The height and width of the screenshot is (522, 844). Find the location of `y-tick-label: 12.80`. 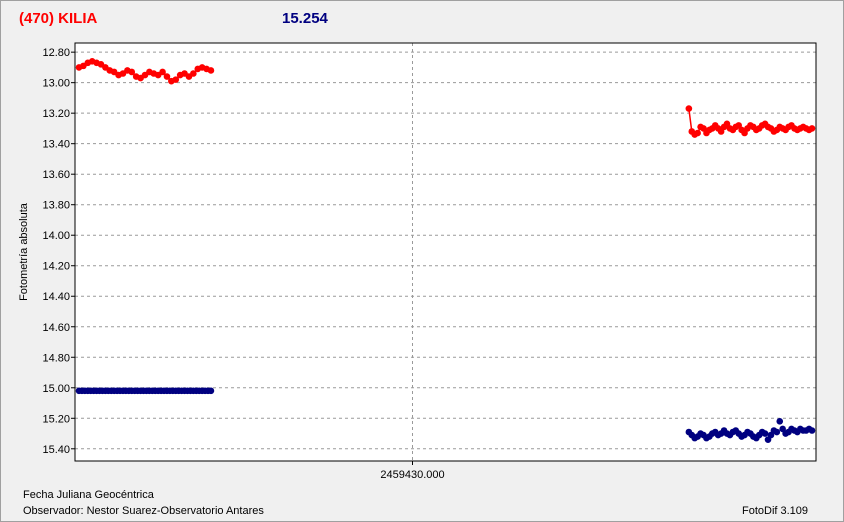

y-tick-label: 12.80 is located at coordinates (56, 53).